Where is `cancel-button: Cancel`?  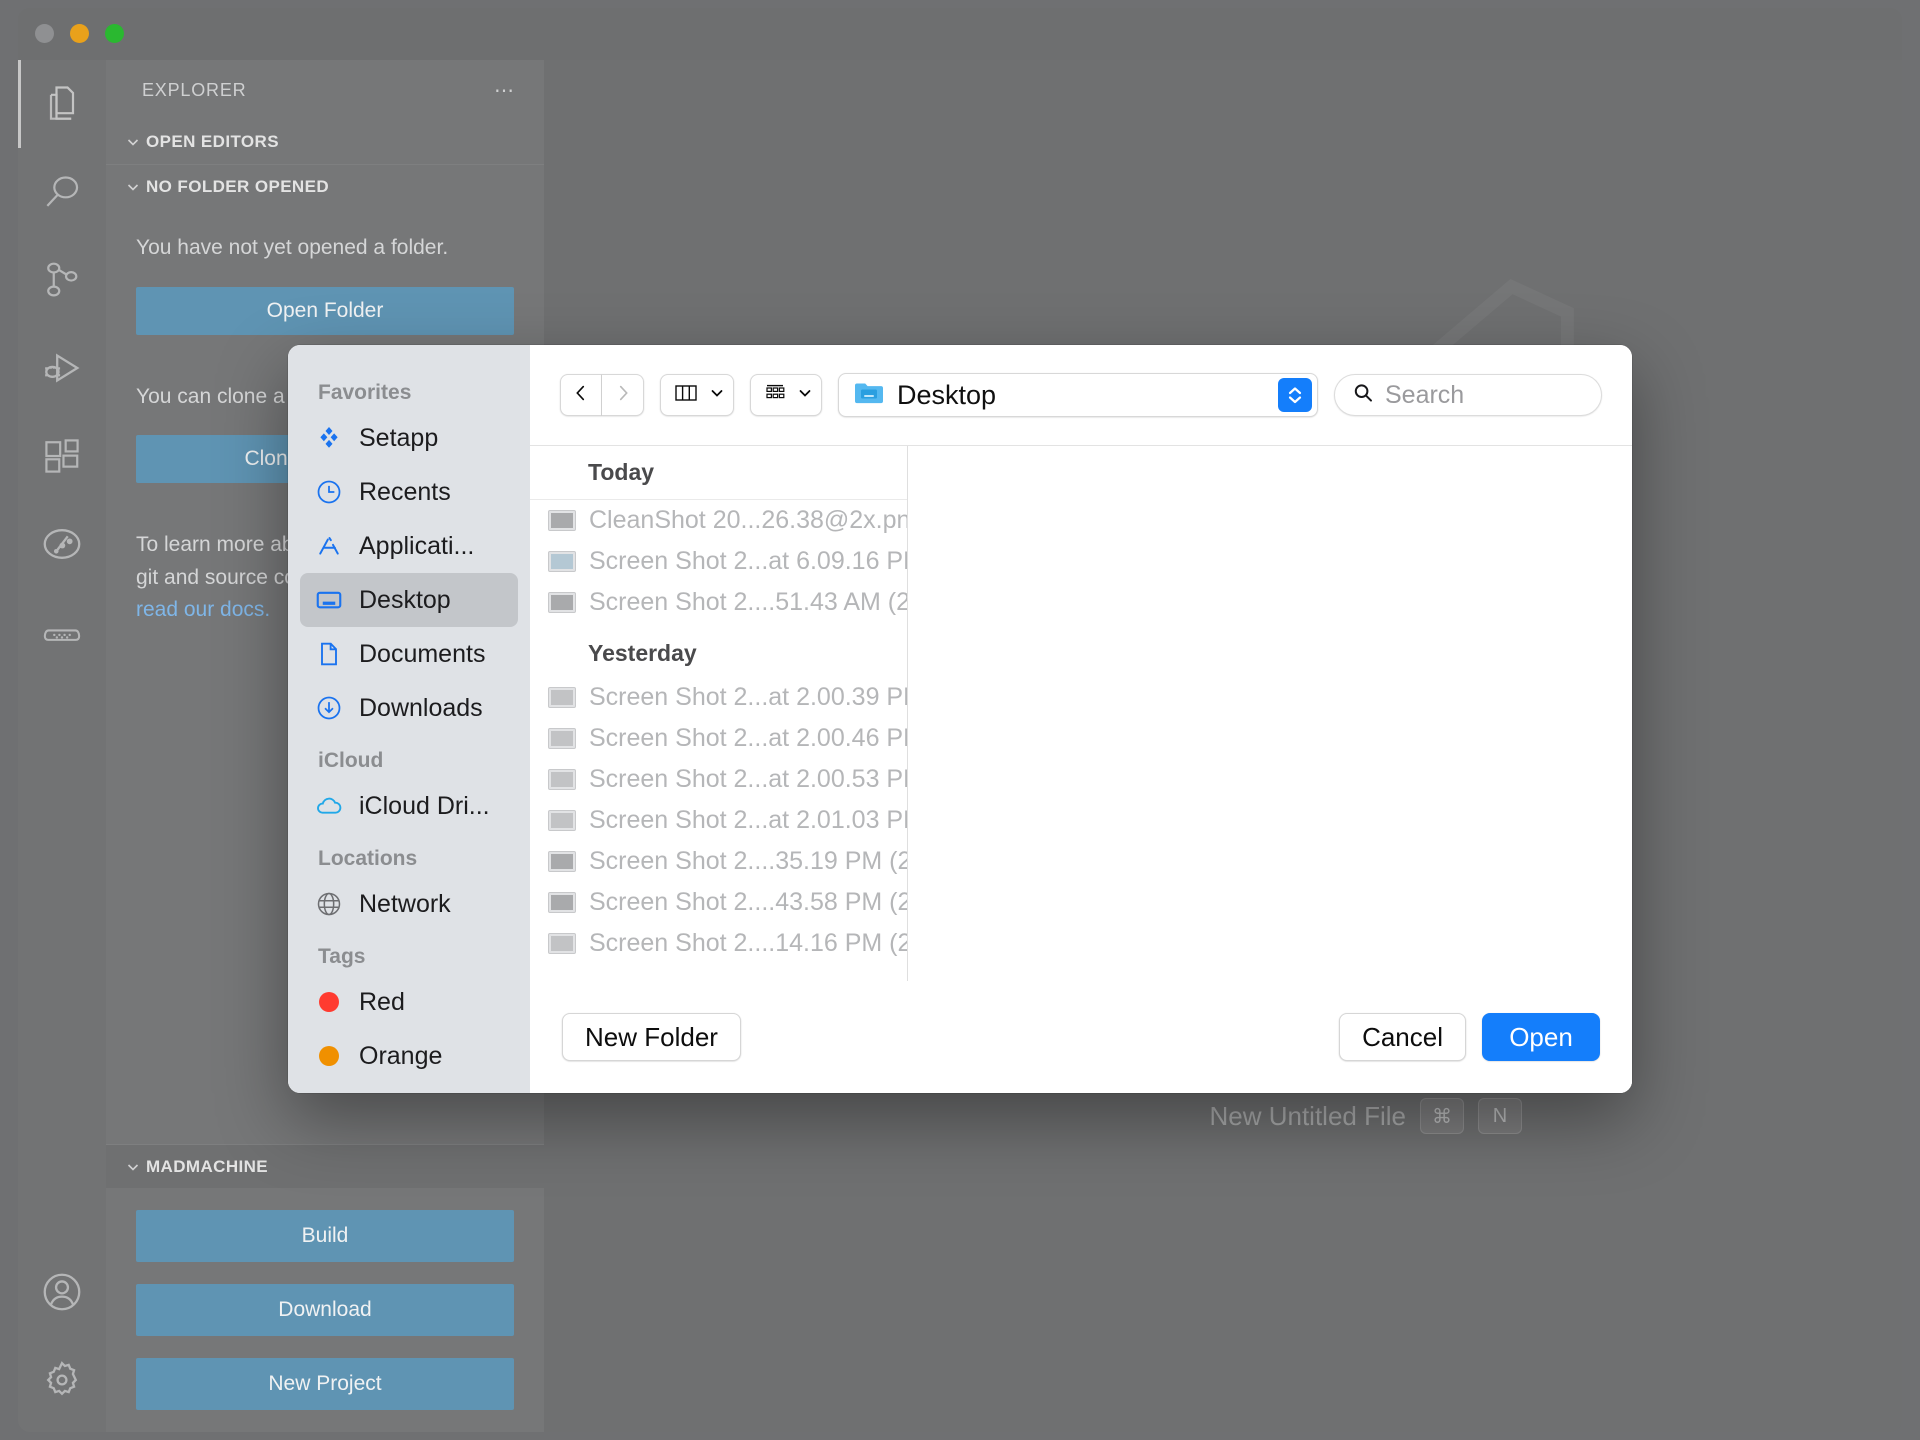
cancel-button: Cancel is located at coordinates (1402, 1037).